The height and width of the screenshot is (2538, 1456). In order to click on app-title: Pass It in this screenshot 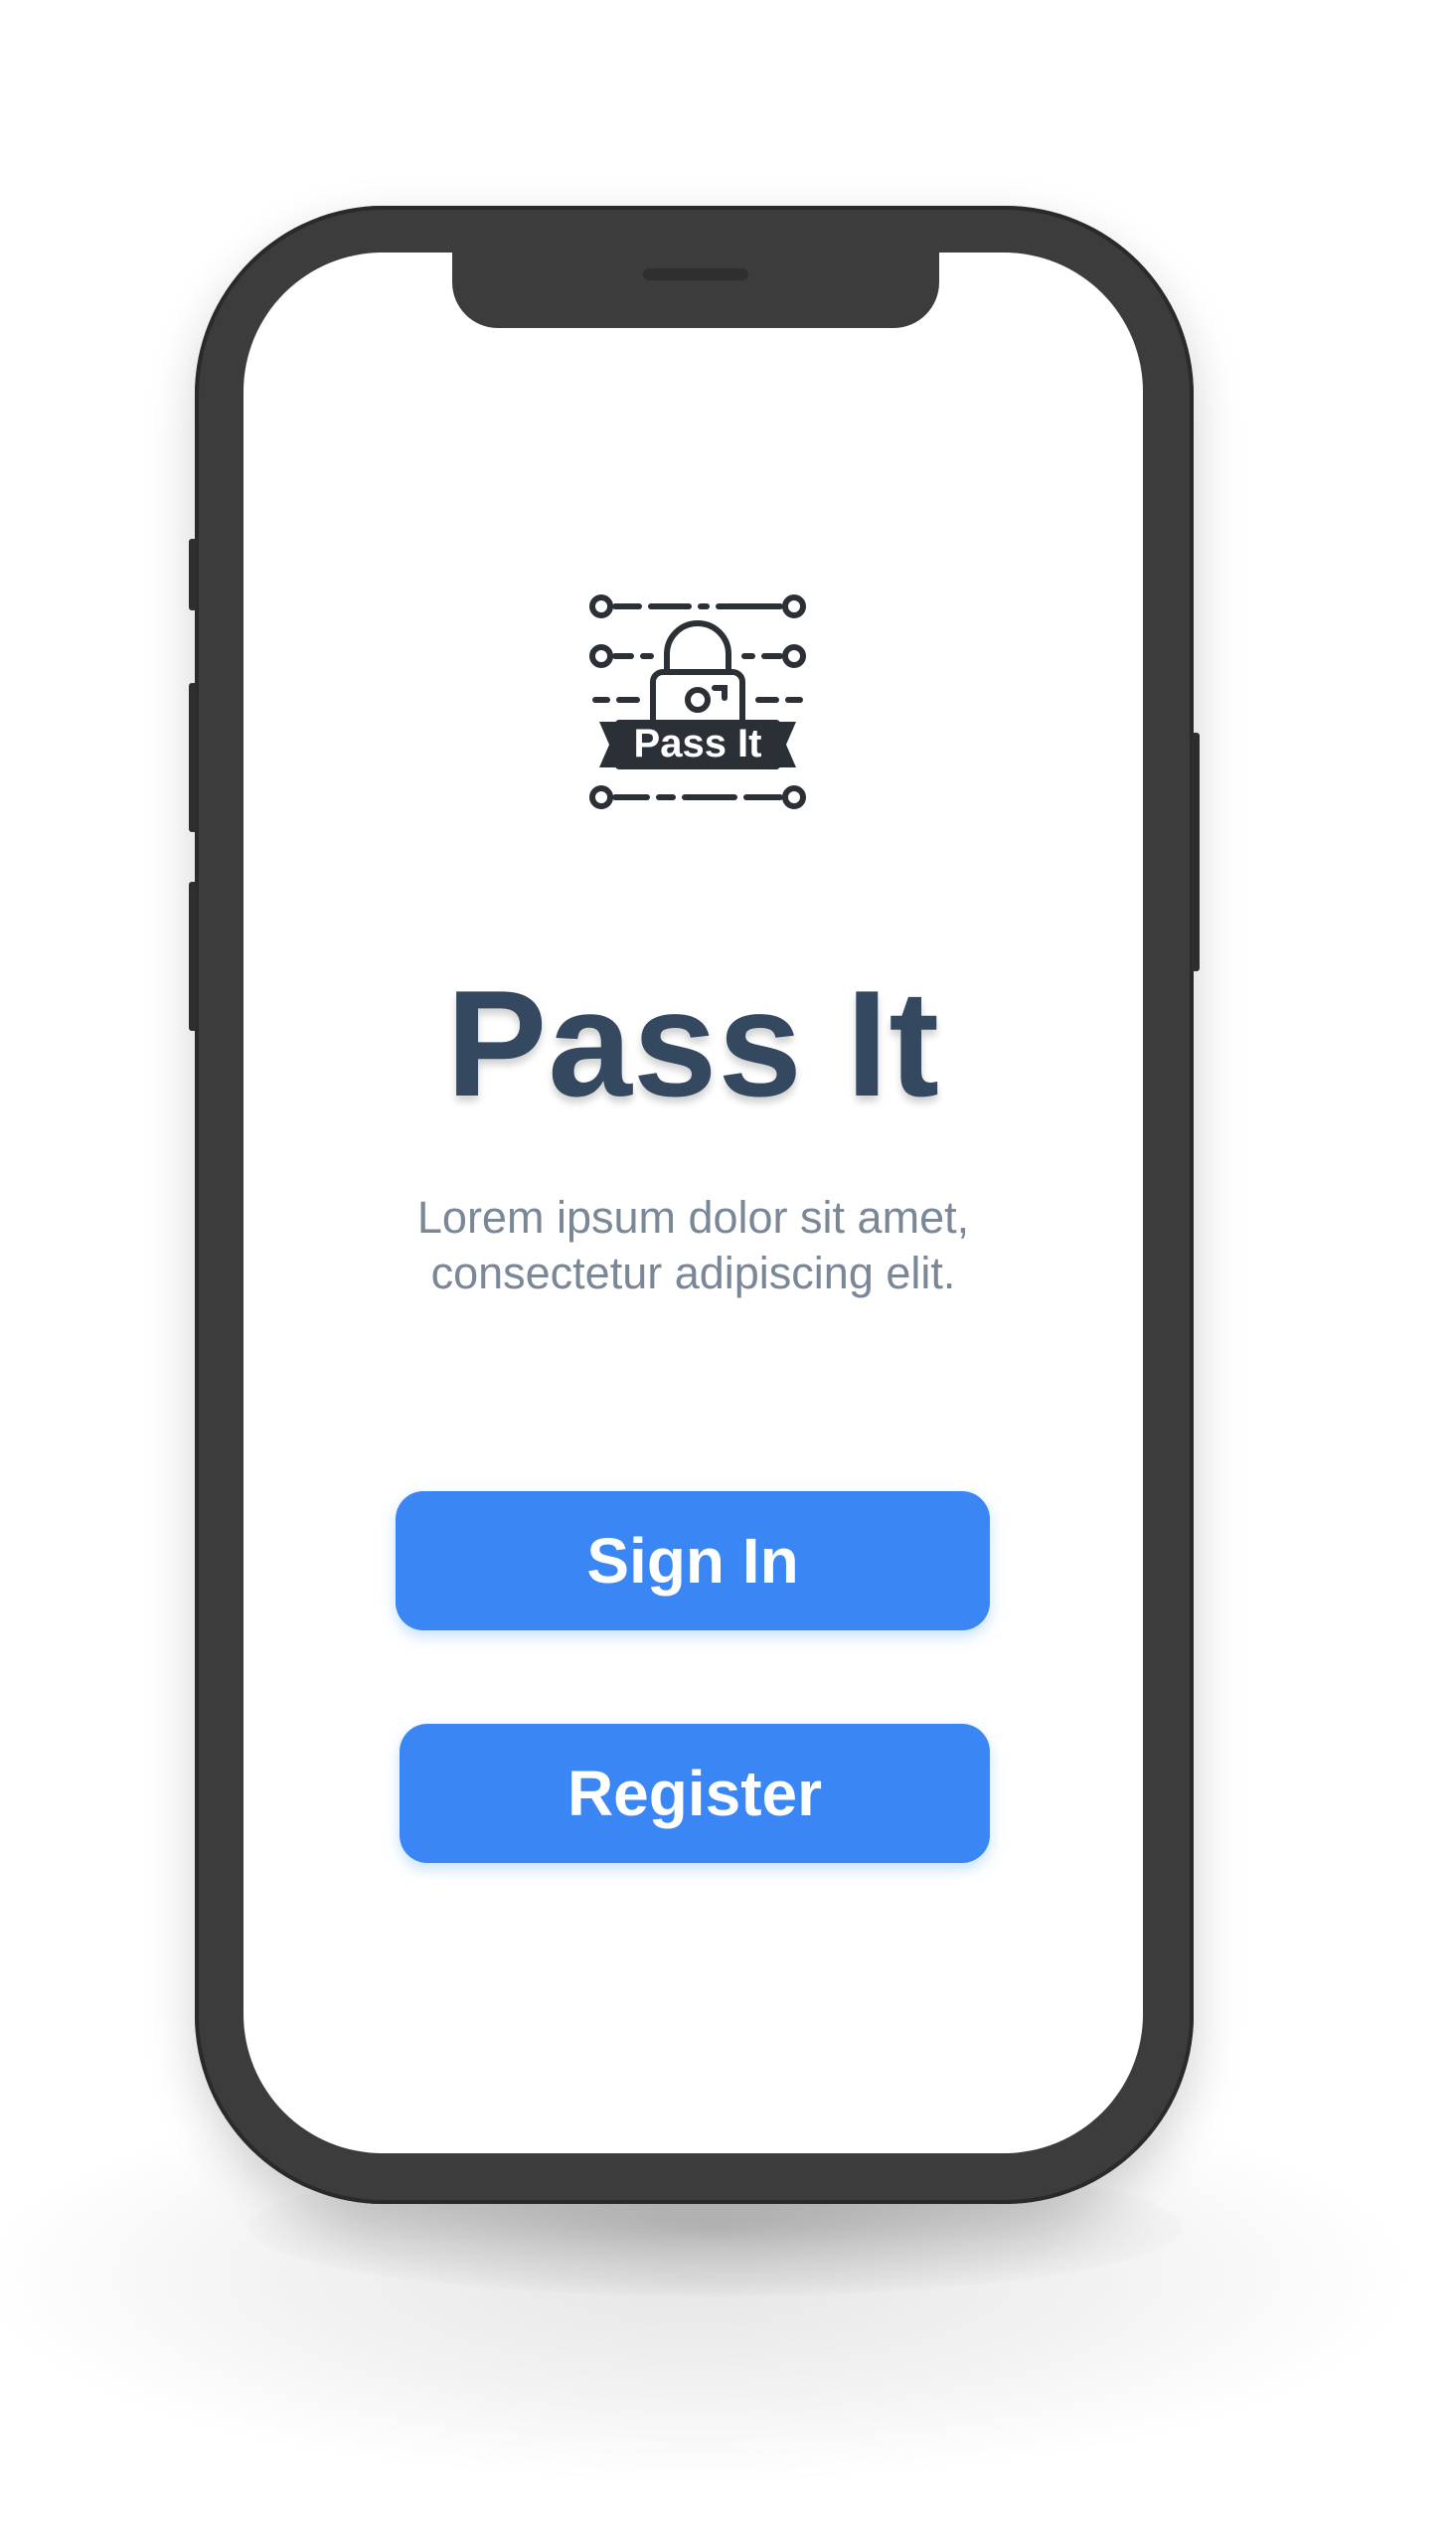, I will do `click(693, 1043)`.